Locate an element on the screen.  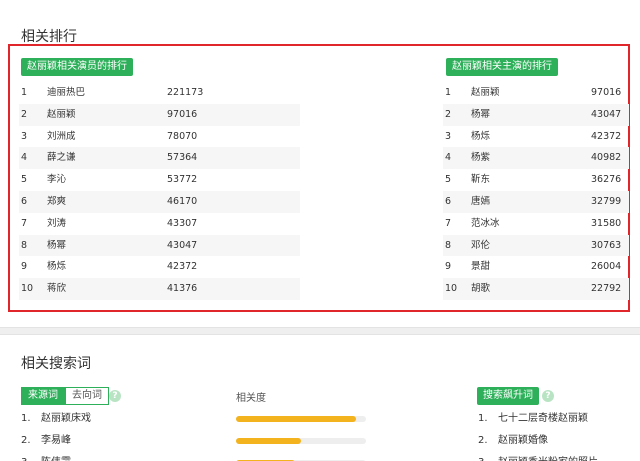
leads-ranking-tag: 赵丽颖相关主演的排行 is located at coordinates (502, 67).